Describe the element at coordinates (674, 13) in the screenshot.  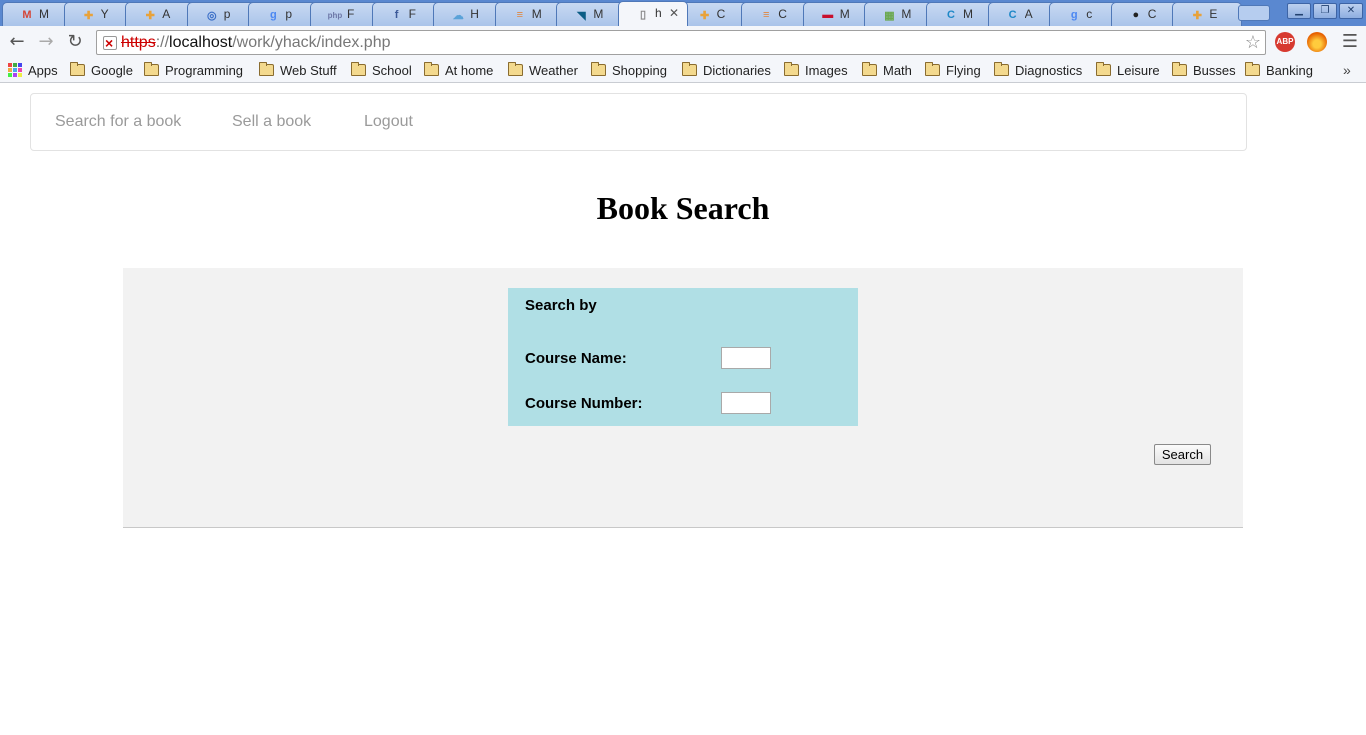
I see `close-tab-icon: ✕` at that location.